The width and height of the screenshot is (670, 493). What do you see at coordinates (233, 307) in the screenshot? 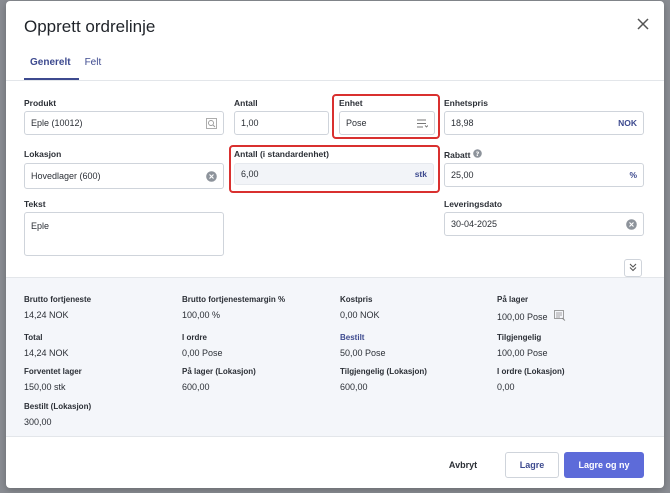
I see `stat-item: Brutto fortjenestemargin % 100,00 %` at bounding box center [233, 307].